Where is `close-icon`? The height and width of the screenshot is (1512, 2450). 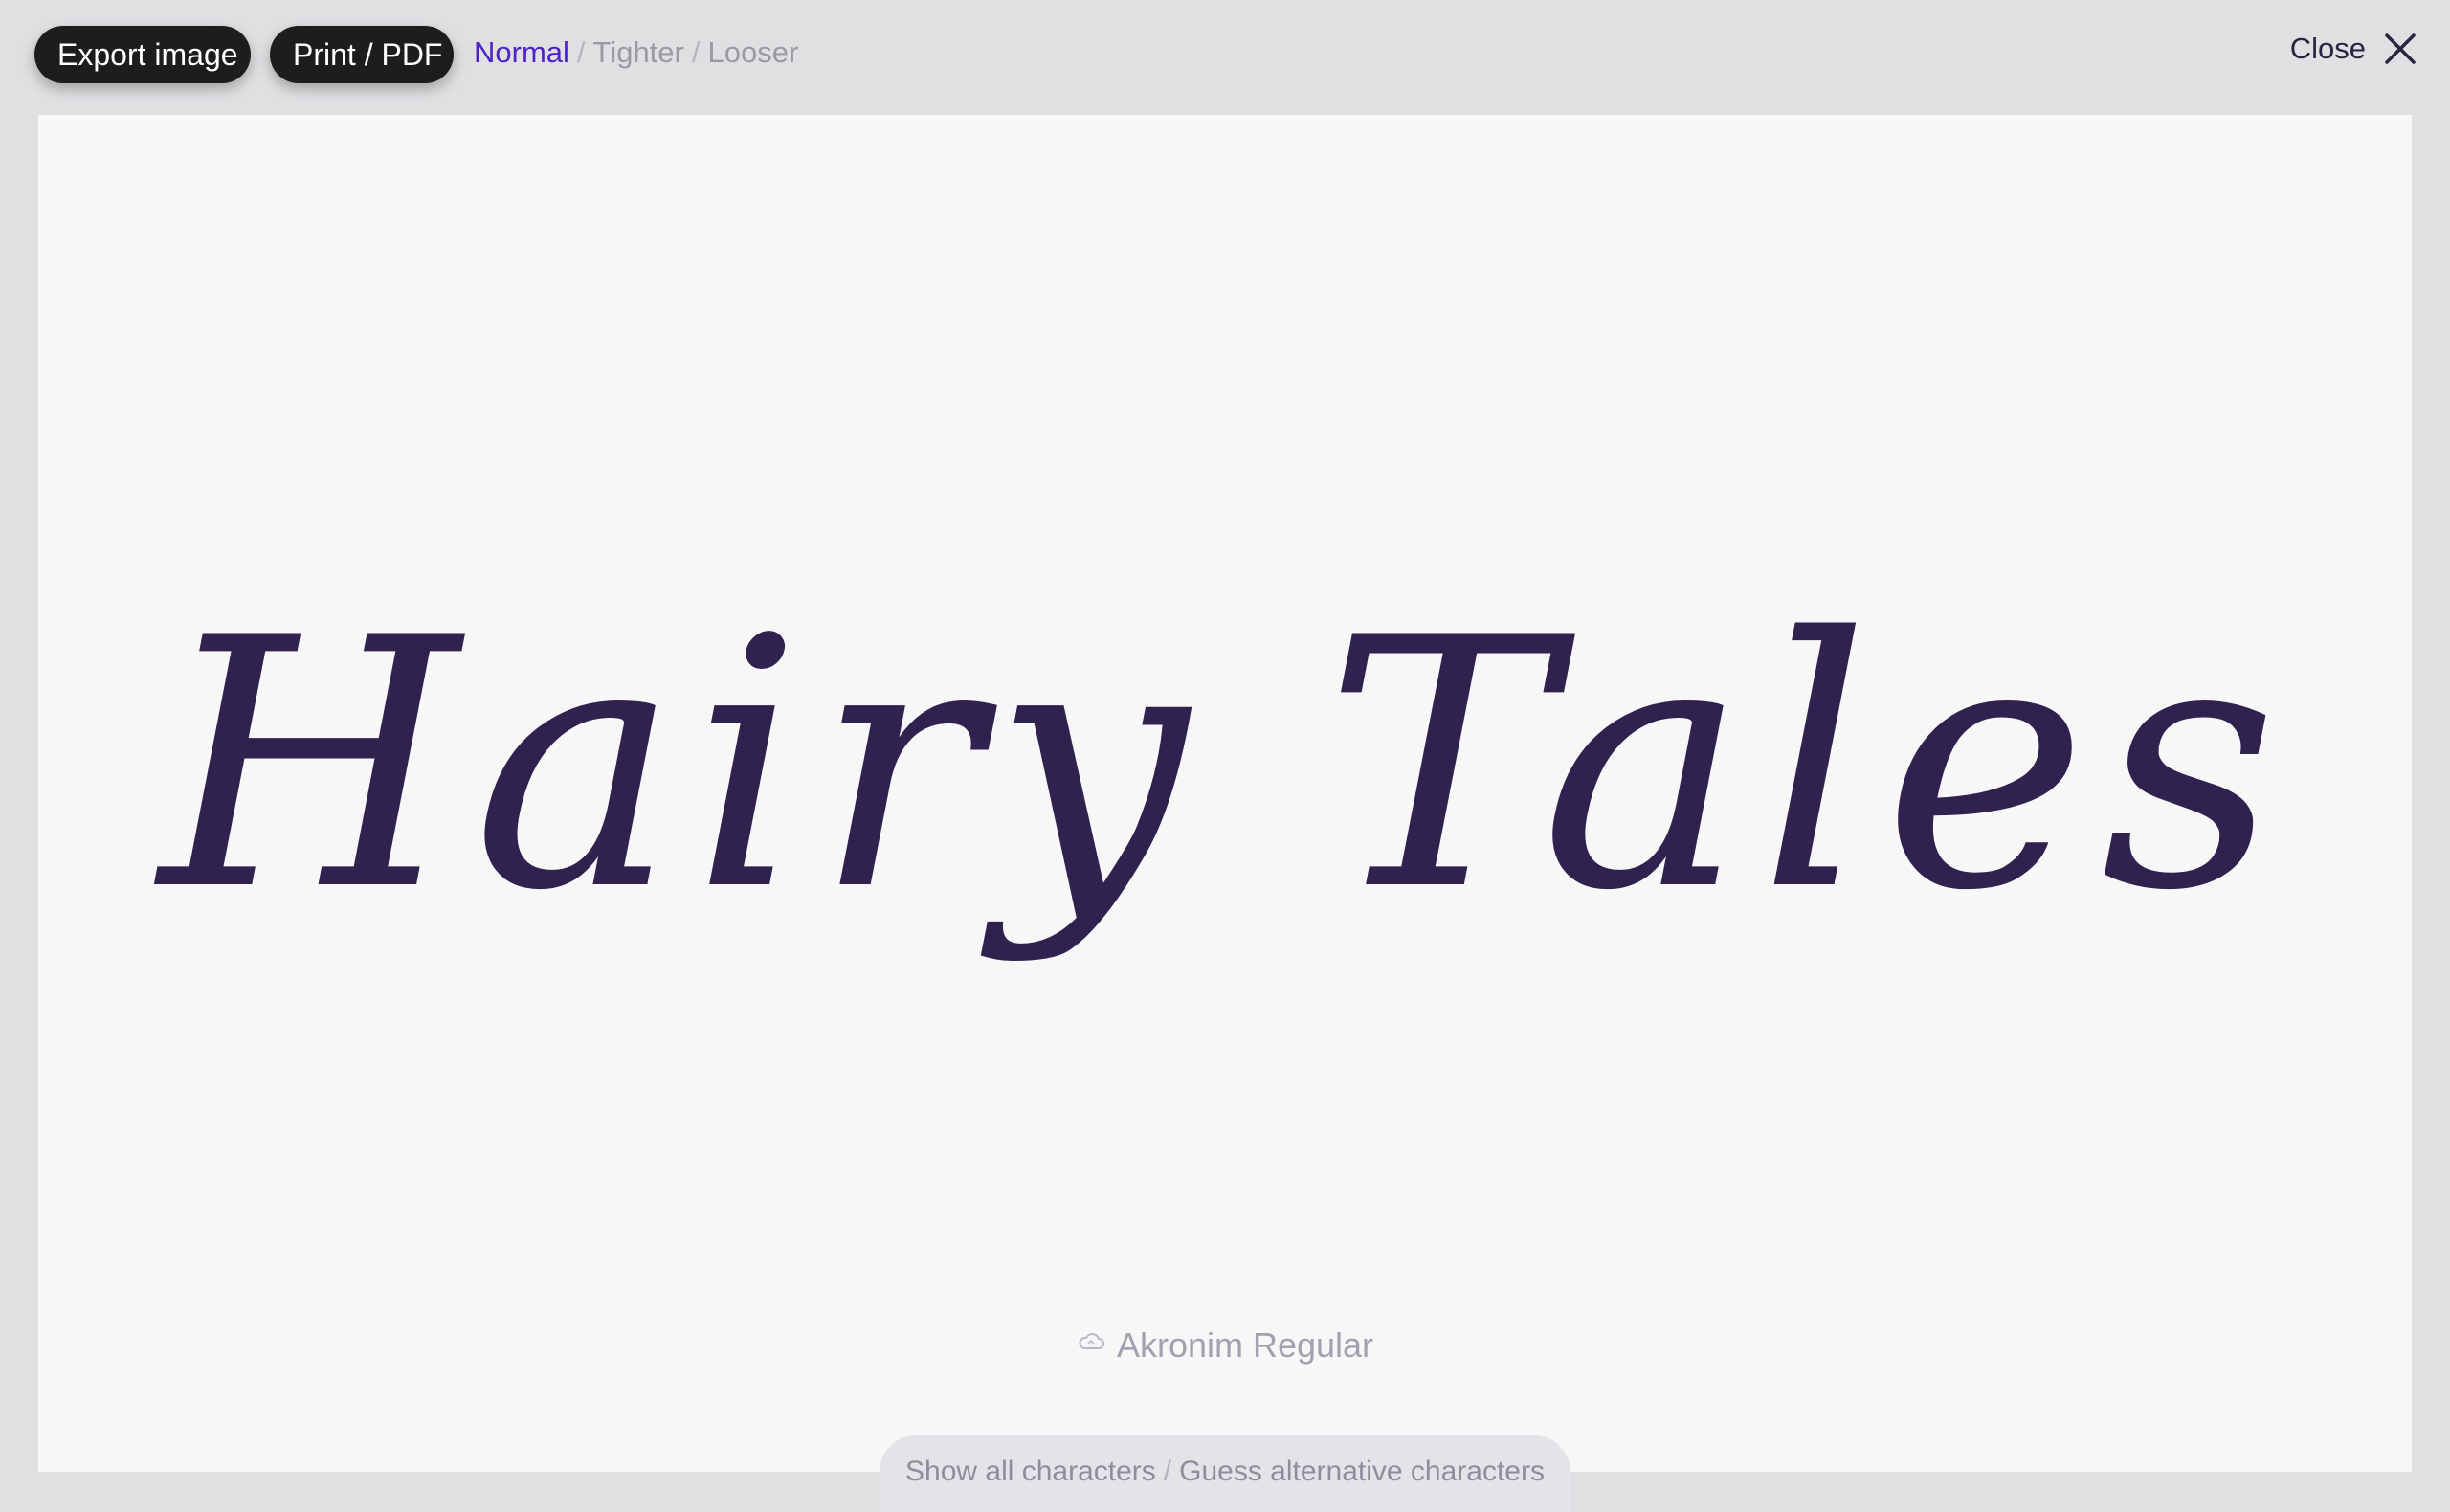 close-icon is located at coordinates (2400, 48).